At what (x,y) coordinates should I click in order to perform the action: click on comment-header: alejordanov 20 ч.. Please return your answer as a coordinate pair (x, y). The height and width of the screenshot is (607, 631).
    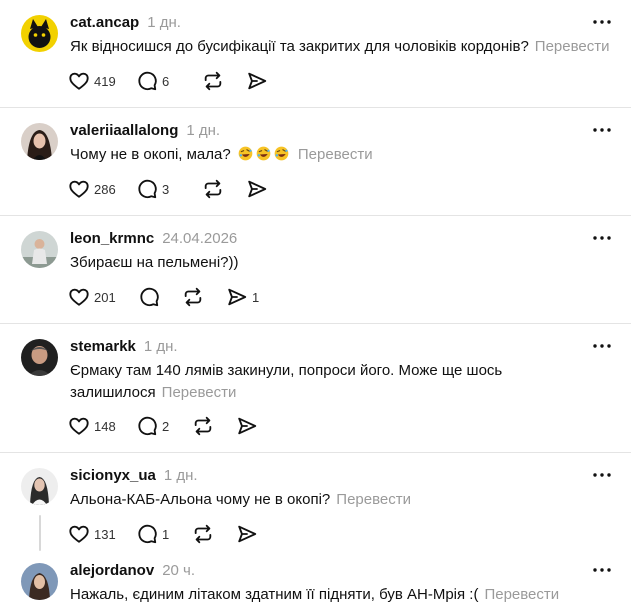
    Looking at the image, I should click on (132, 570).